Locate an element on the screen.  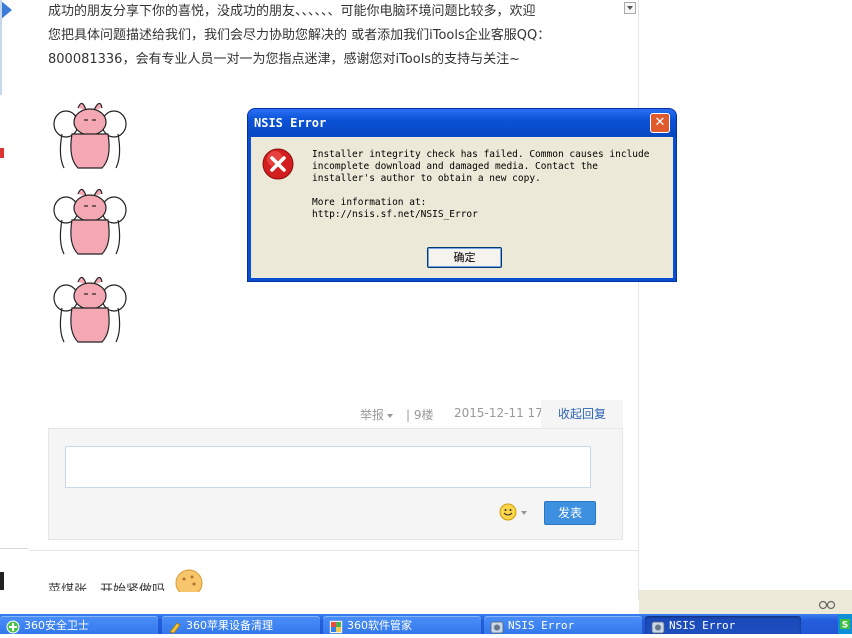
taskbar-item-nsis-error-2: NSIS Error is located at coordinates (723, 625).